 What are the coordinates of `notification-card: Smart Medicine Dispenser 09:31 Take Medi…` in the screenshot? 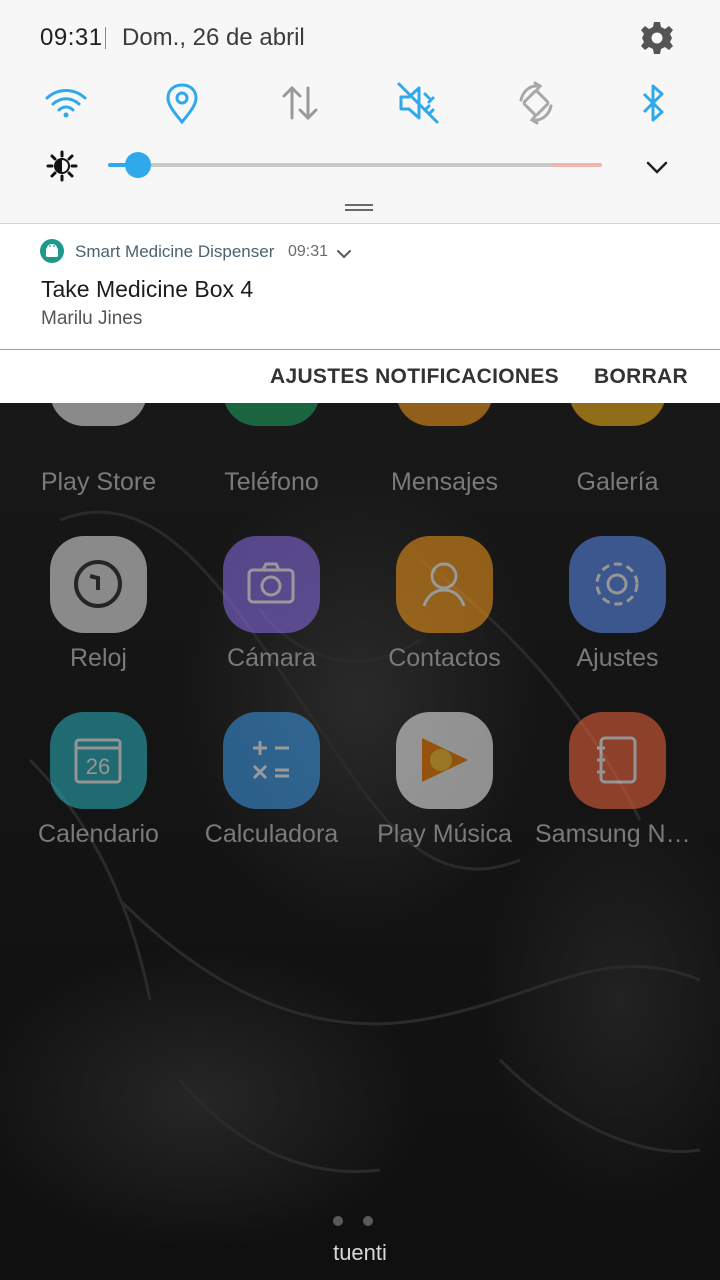 It's located at (360, 287).